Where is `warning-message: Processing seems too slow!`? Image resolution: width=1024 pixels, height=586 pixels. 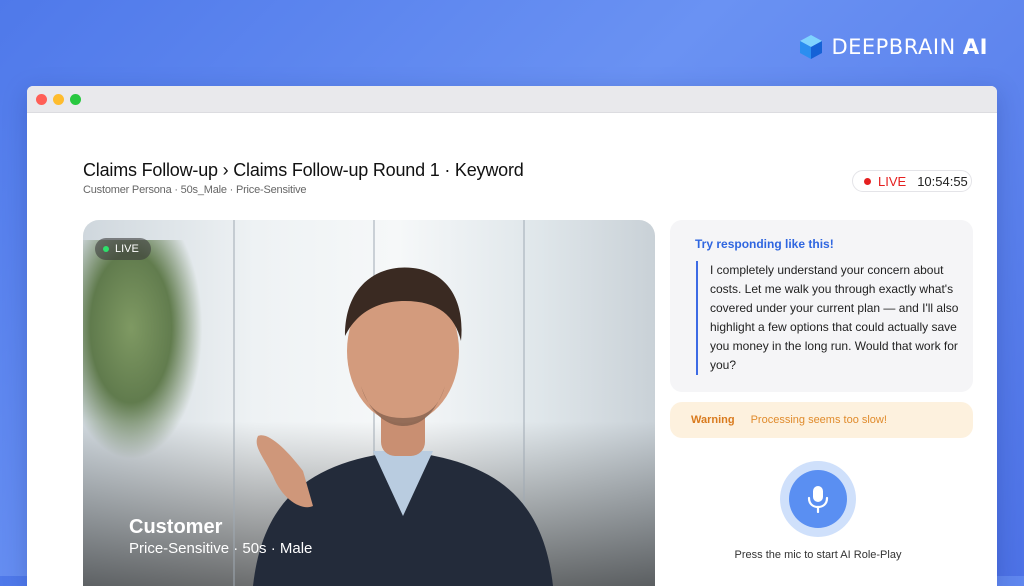
warning-message: Processing seems too slow! is located at coordinates (818, 420).